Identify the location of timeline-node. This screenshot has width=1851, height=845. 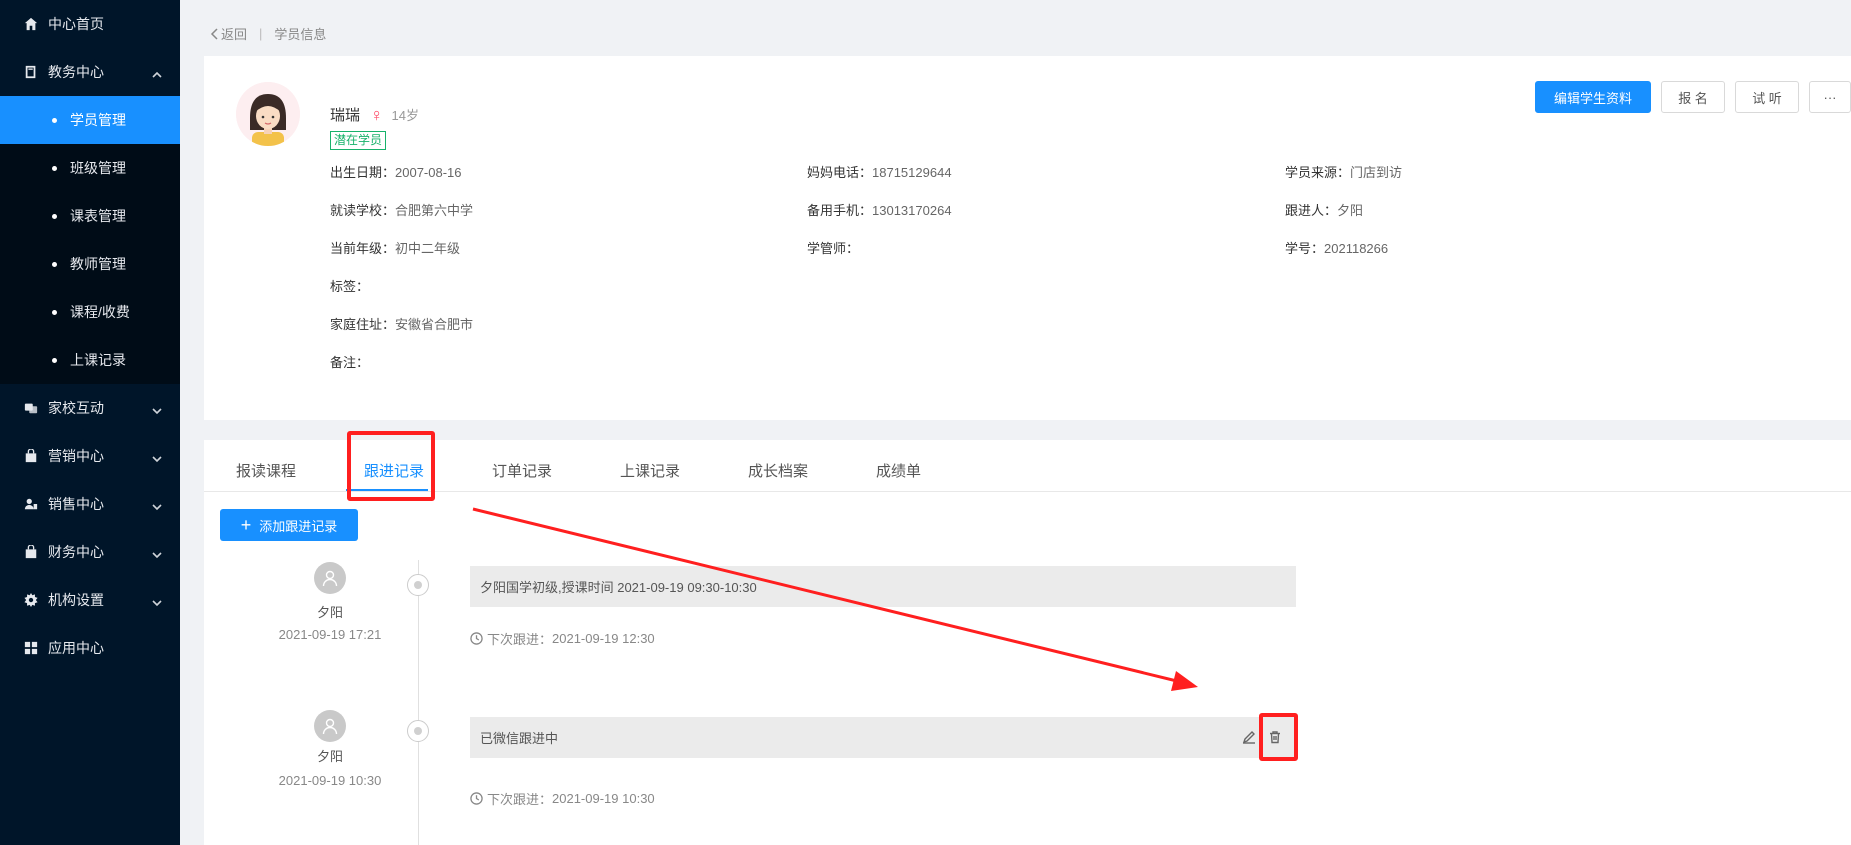
(418, 731).